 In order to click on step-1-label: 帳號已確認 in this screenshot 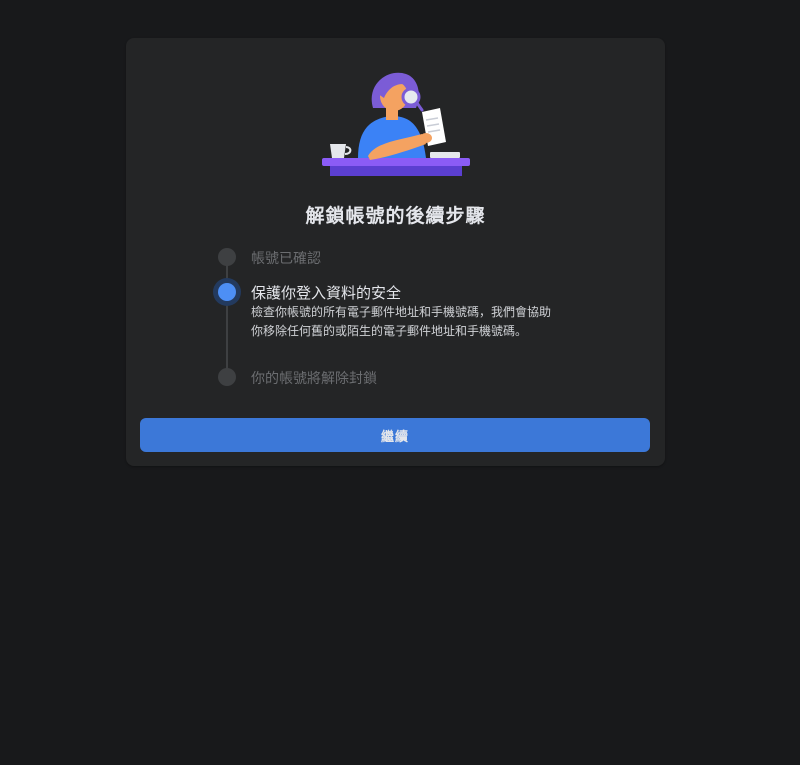, I will do `click(286, 259)`.